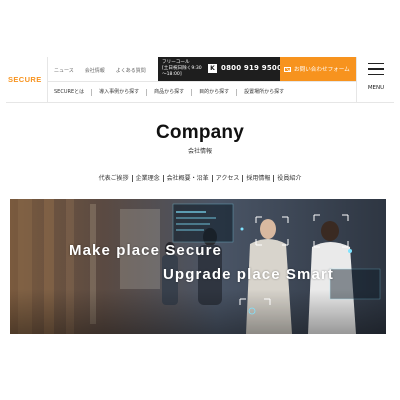 The width and height of the screenshot is (400, 400). Describe the element at coordinates (70, 92) in the screenshot. I see `nav-about: SECUREとは` at that location.